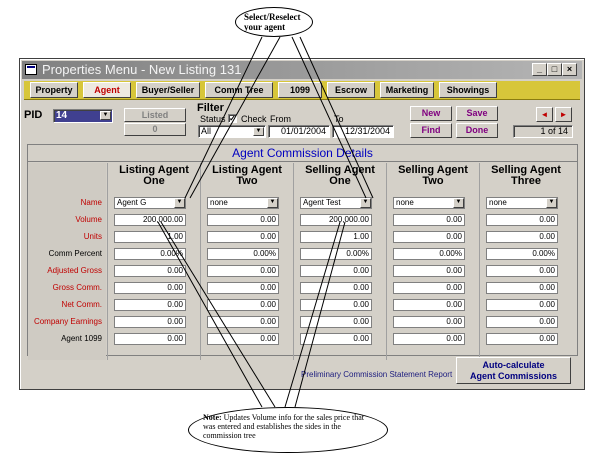 The image size is (600, 465). Describe the element at coordinates (150, 203) in the screenshot. I see `agent-name-select: Agent G ▼` at that location.